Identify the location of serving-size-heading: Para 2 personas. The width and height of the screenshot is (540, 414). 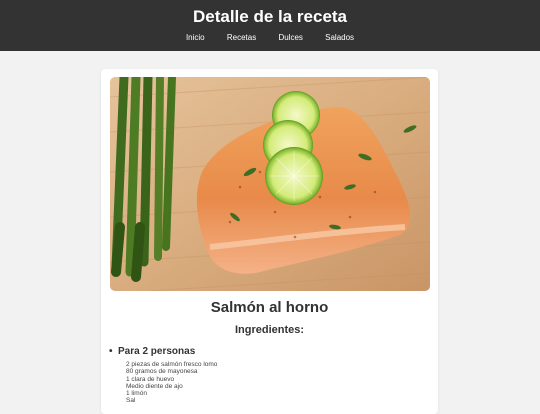
(152, 351).